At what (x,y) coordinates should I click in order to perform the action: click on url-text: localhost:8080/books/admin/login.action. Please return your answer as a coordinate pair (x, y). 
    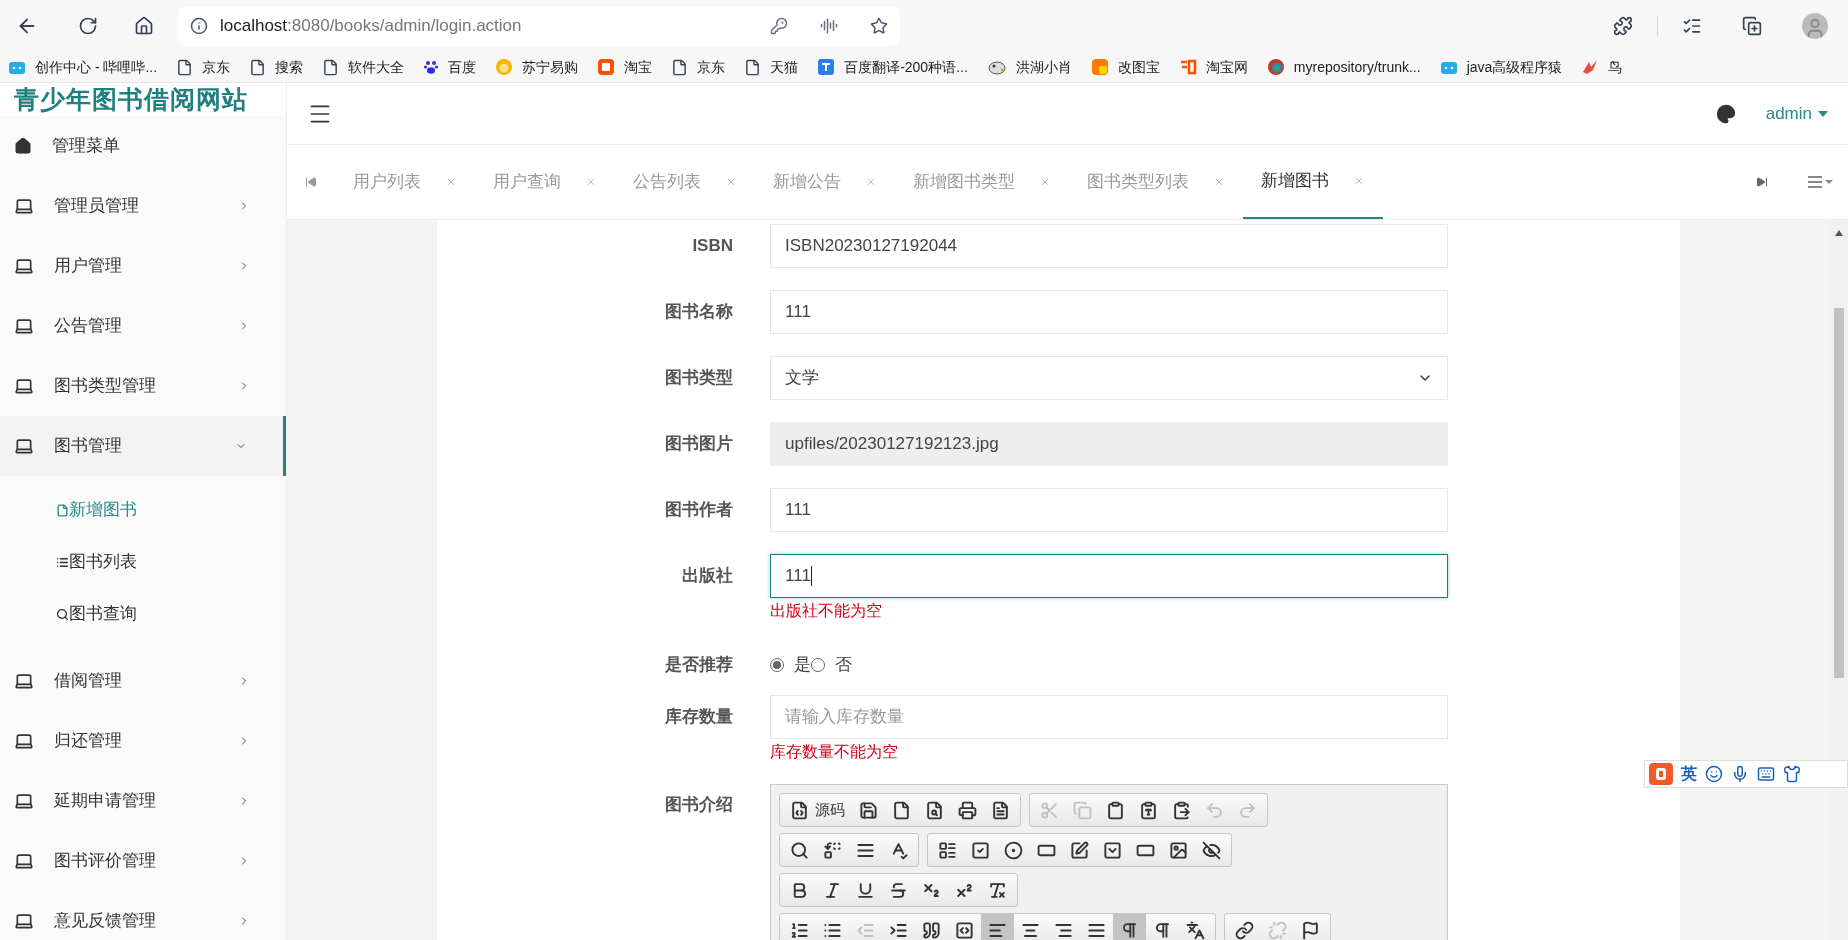
    Looking at the image, I should click on (371, 26).